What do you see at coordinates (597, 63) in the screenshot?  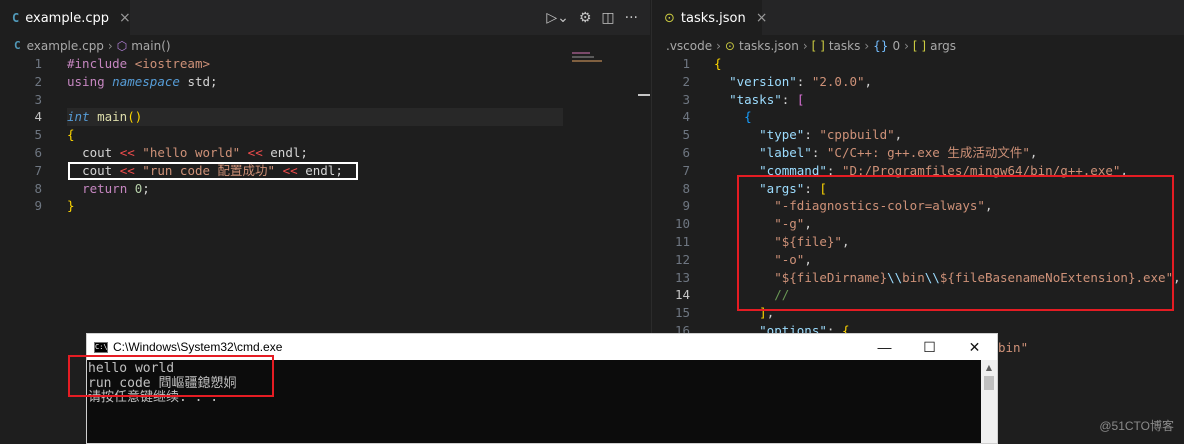 I see `minimap` at bounding box center [597, 63].